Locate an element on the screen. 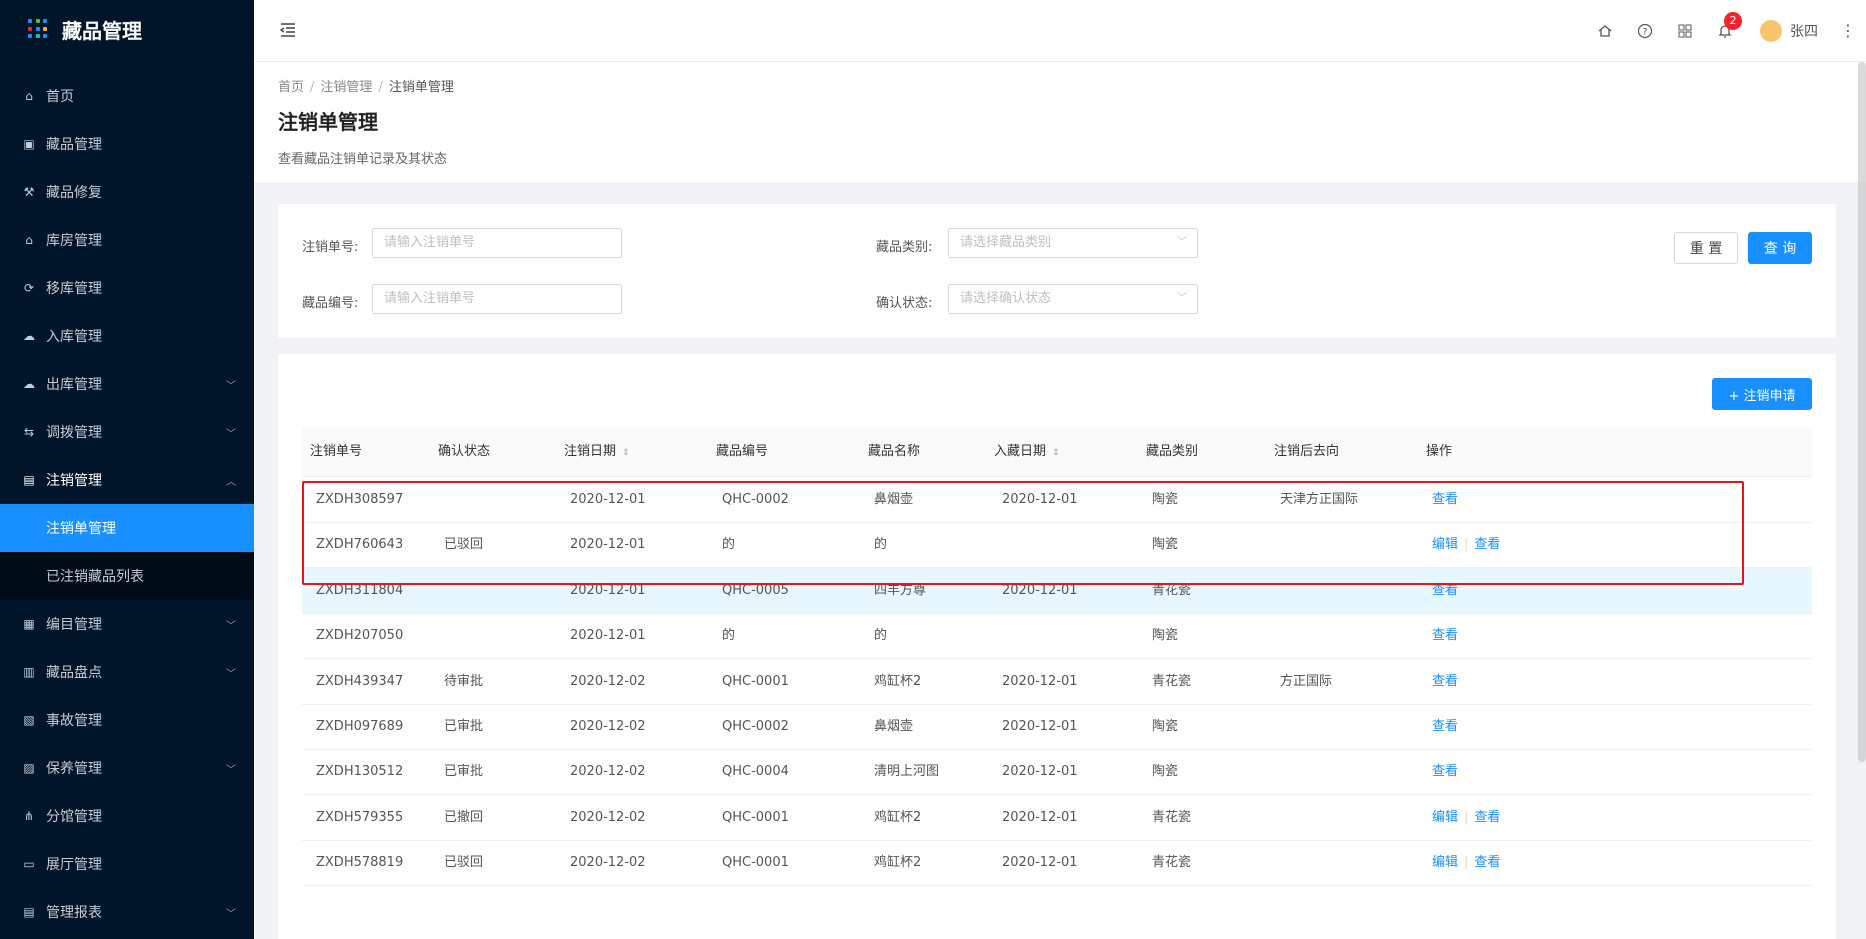  reset-button: 重 置 is located at coordinates (1706, 248).